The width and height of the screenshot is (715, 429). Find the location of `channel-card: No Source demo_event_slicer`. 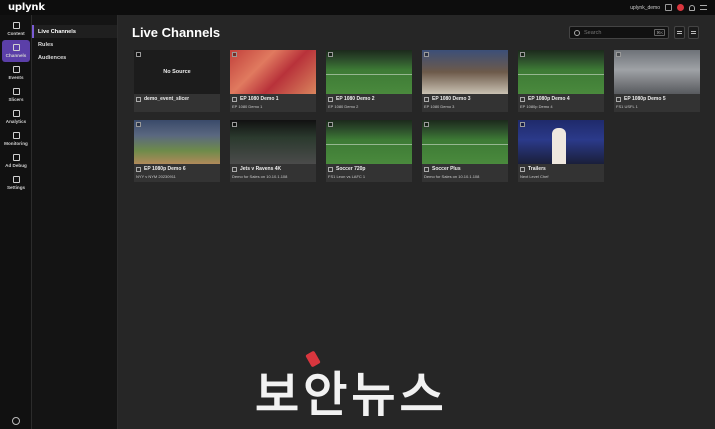

channel-card: No Source demo_event_slicer is located at coordinates (177, 81).